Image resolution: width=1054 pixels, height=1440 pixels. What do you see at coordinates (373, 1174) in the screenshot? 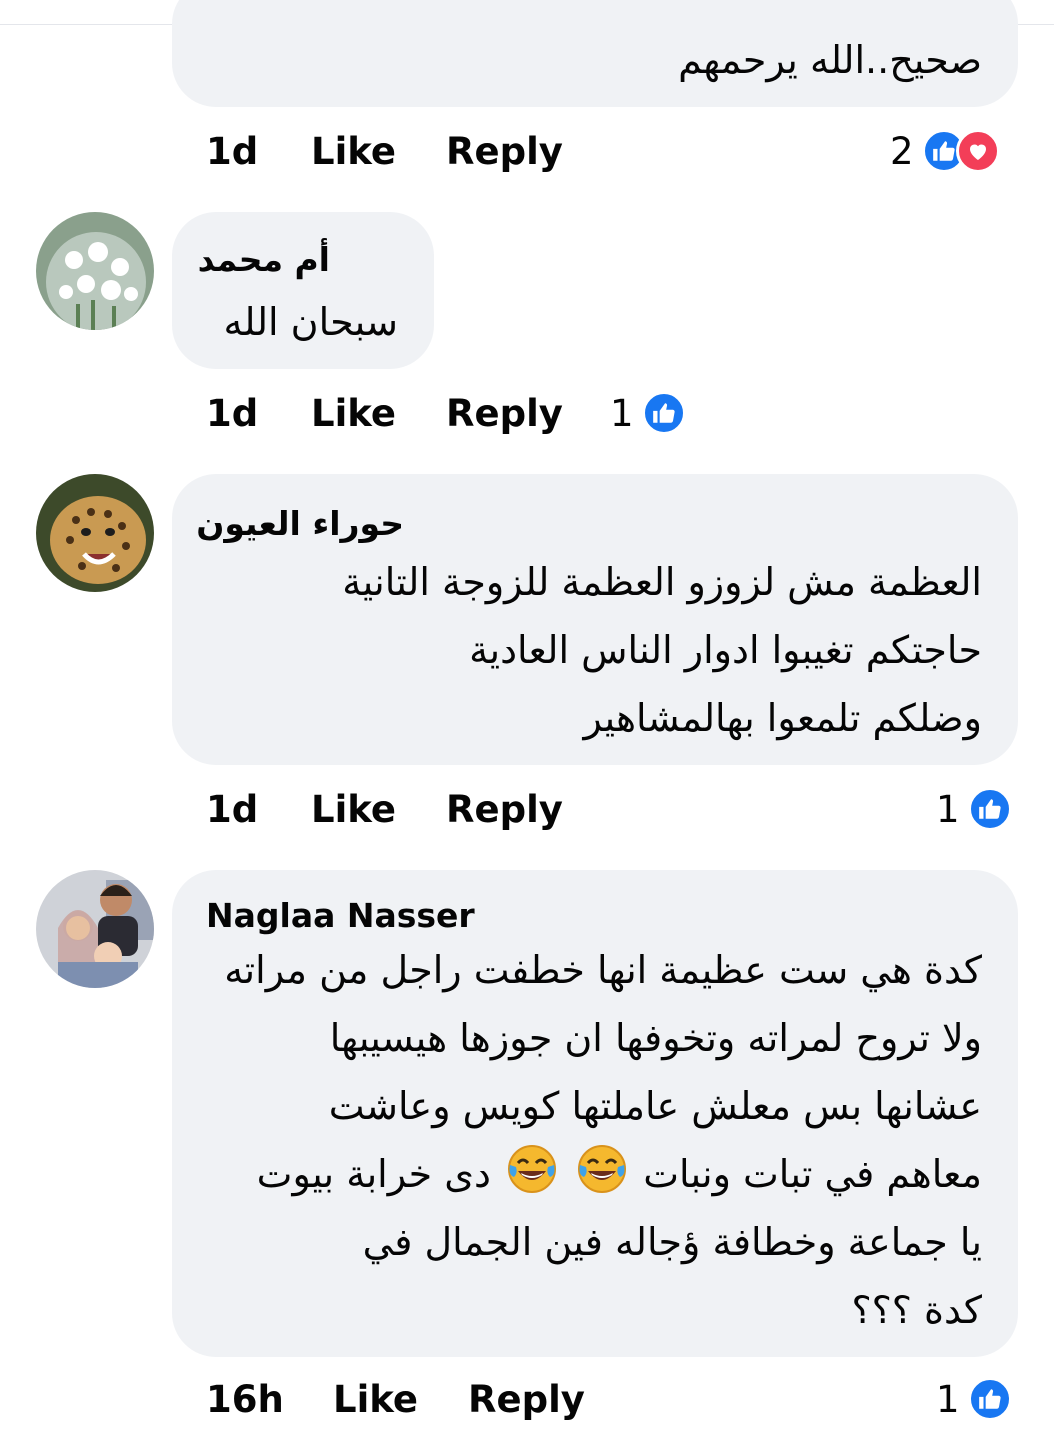
I see `comment-text-segment: دى خرابة بيوت` at bounding box center [373, 1174].